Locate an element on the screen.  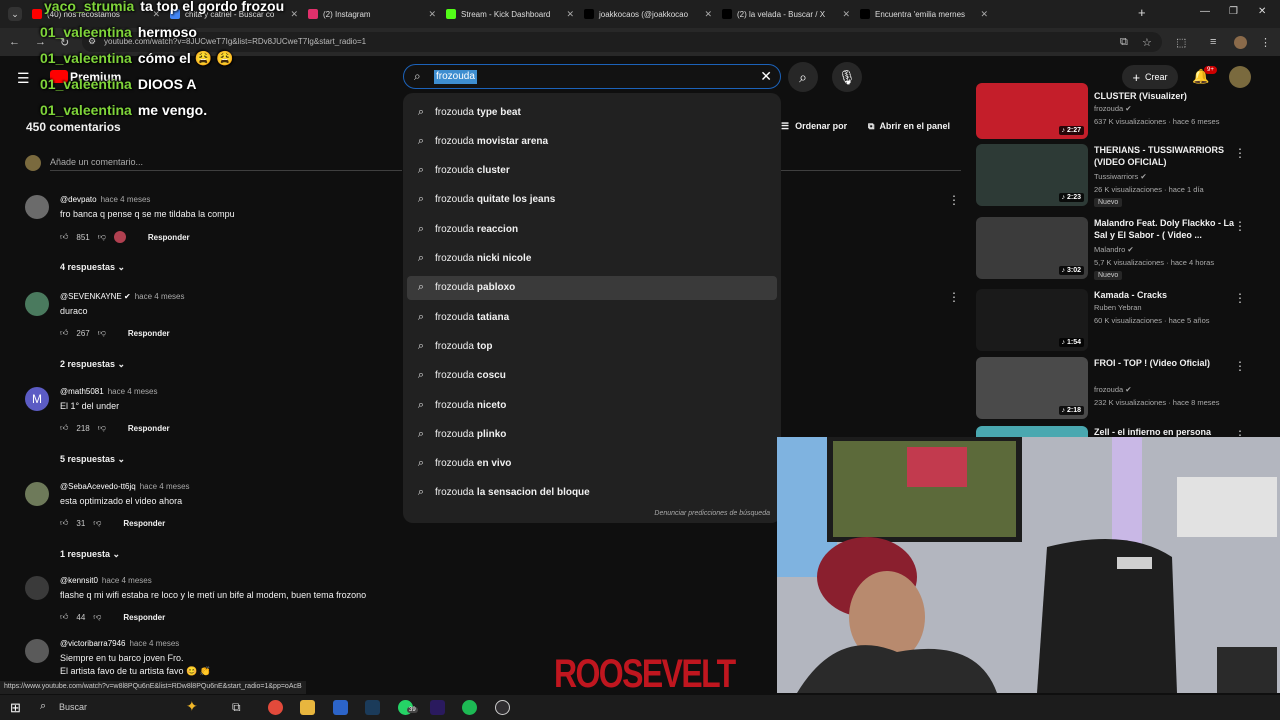
premiere-icon is located at coordinates (437, 707).